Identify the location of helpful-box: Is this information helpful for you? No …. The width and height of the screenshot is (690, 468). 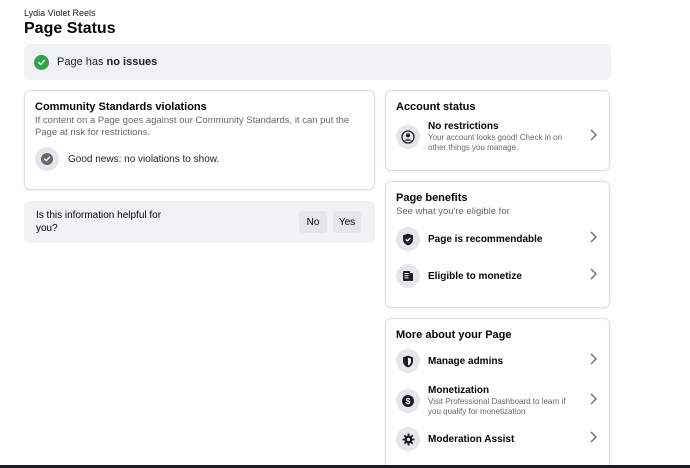
(199, 222).